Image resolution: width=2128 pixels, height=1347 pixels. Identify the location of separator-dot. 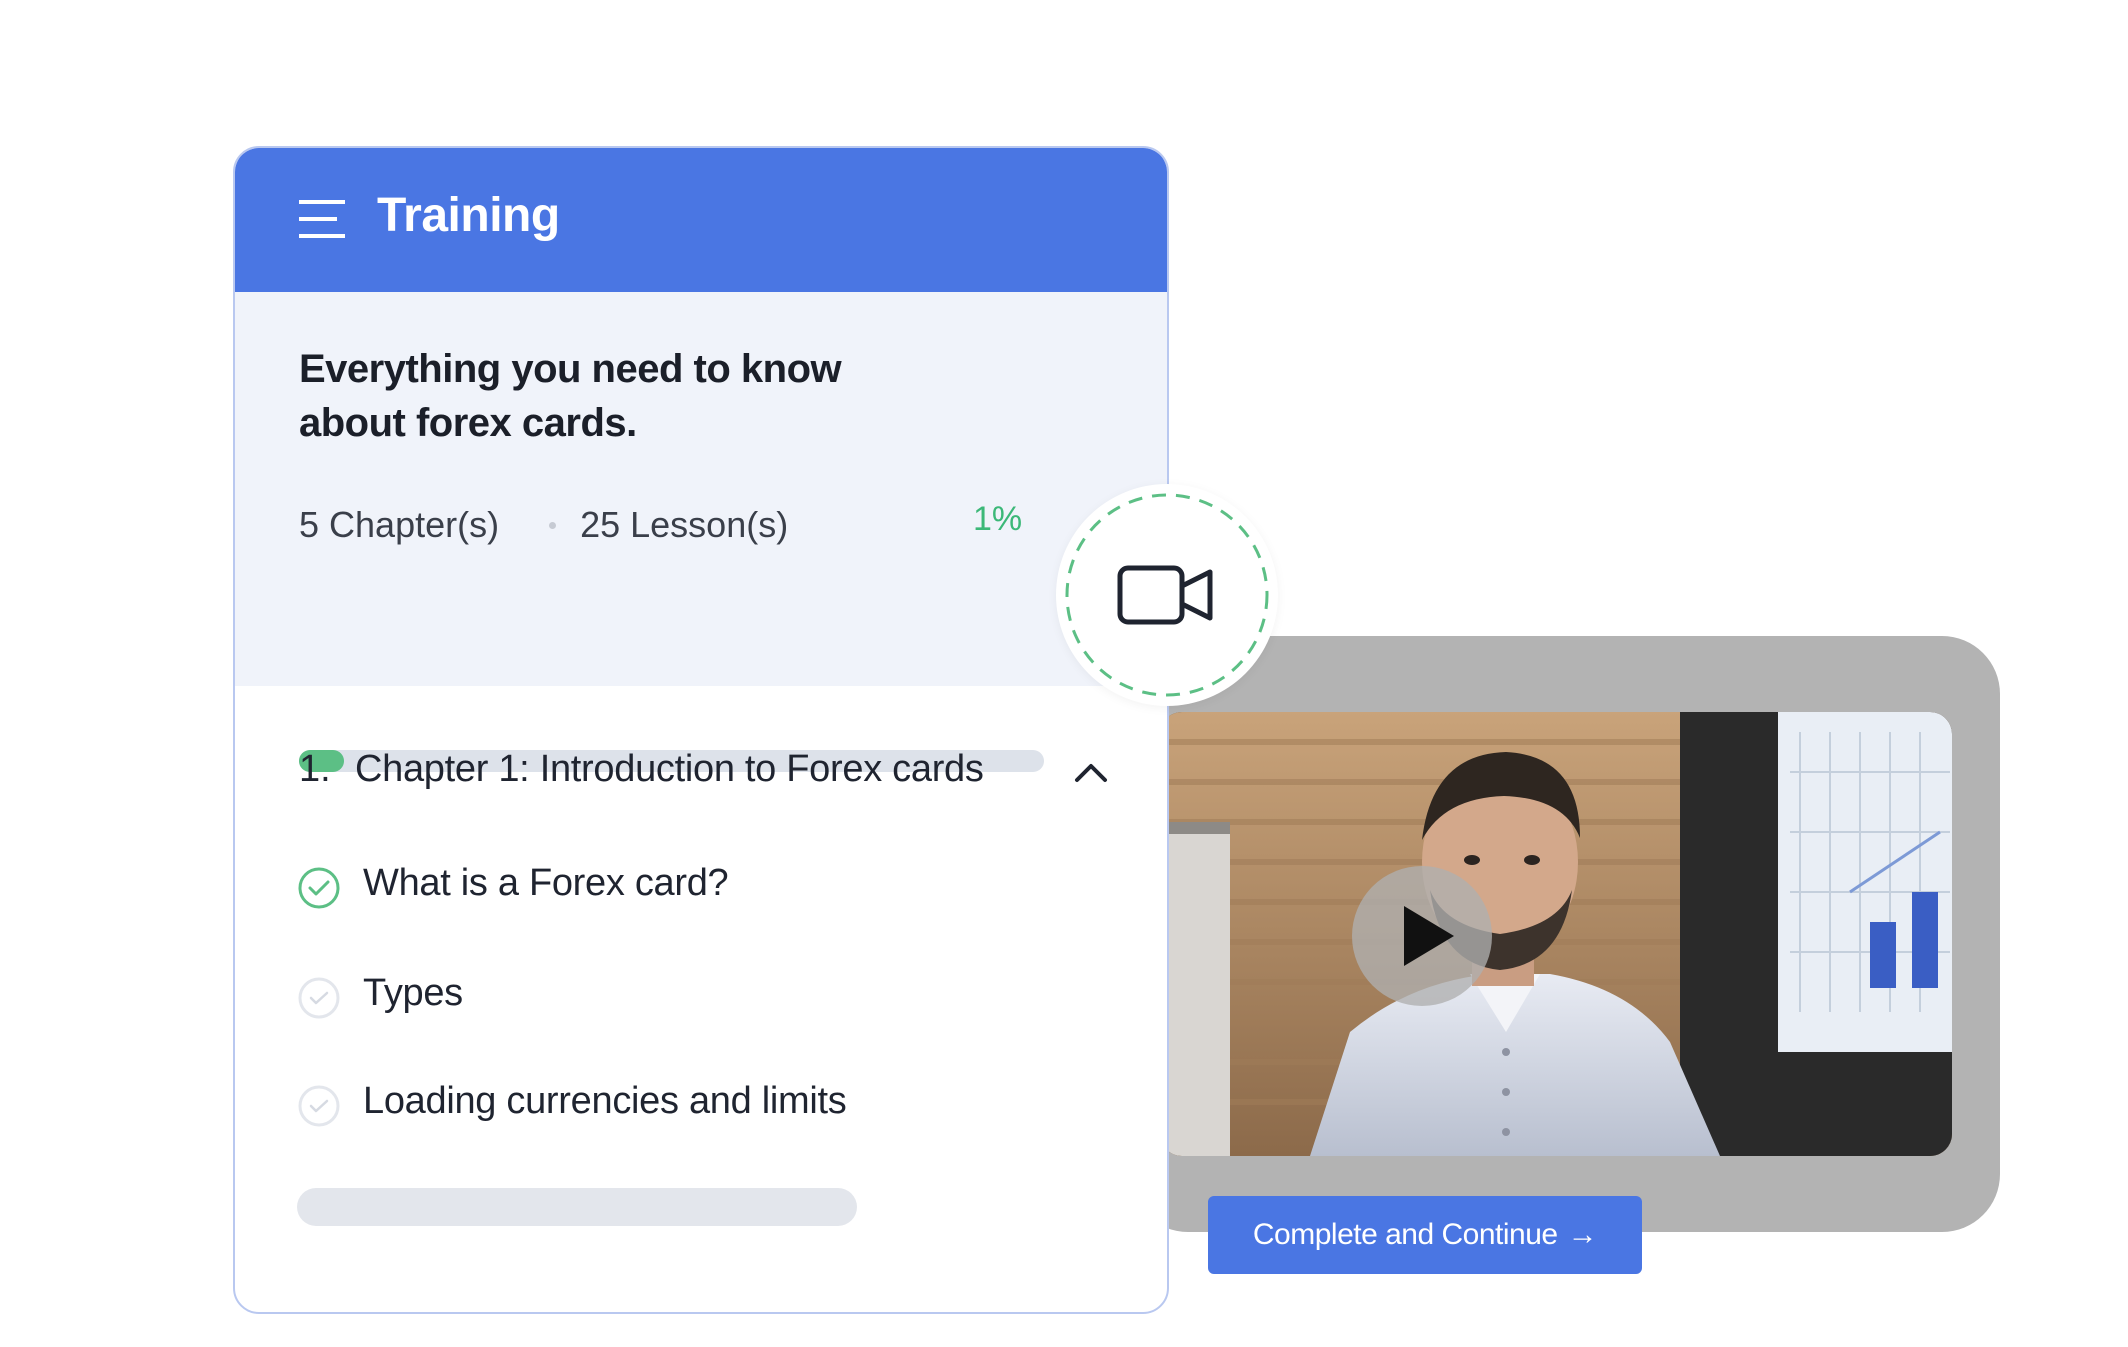
(553, 525).